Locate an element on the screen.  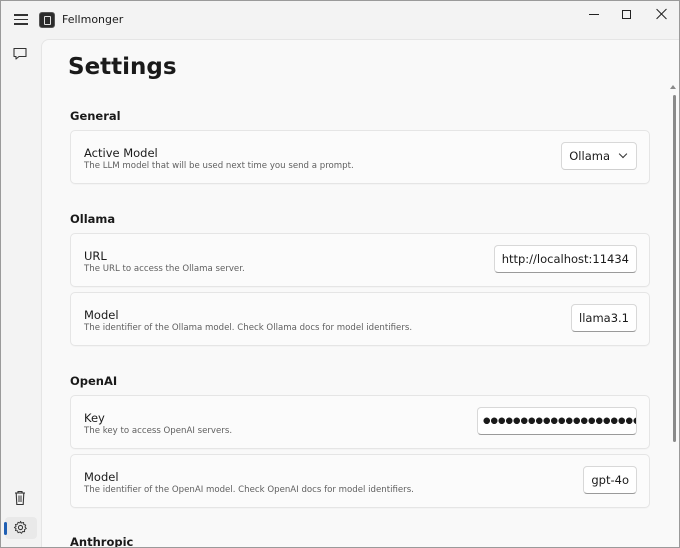
app-title: Fellmonger is located at coordinates (93, 19).